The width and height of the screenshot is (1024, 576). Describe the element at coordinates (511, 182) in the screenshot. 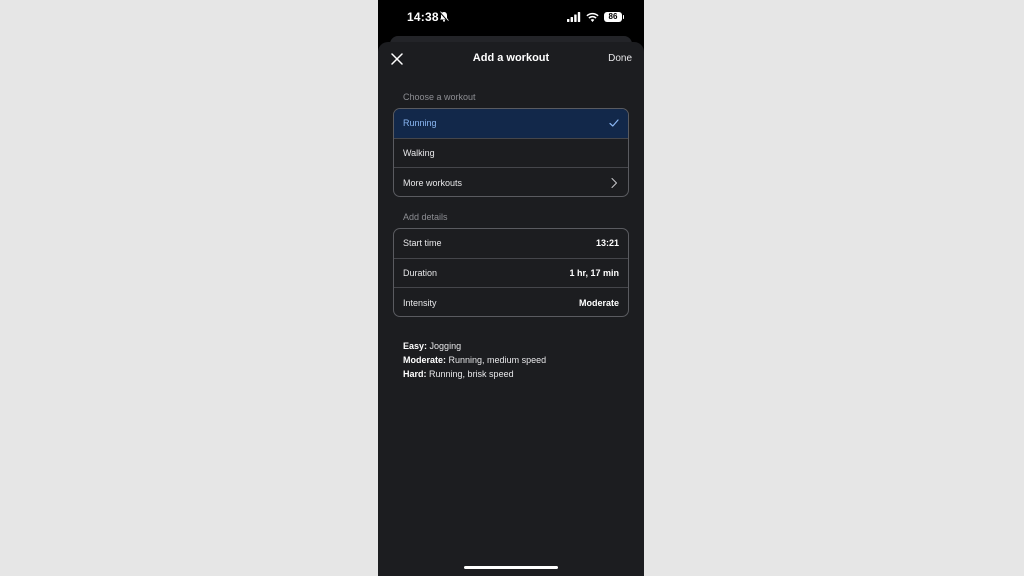

I see `more-workouts-item: More workouts` at that location.